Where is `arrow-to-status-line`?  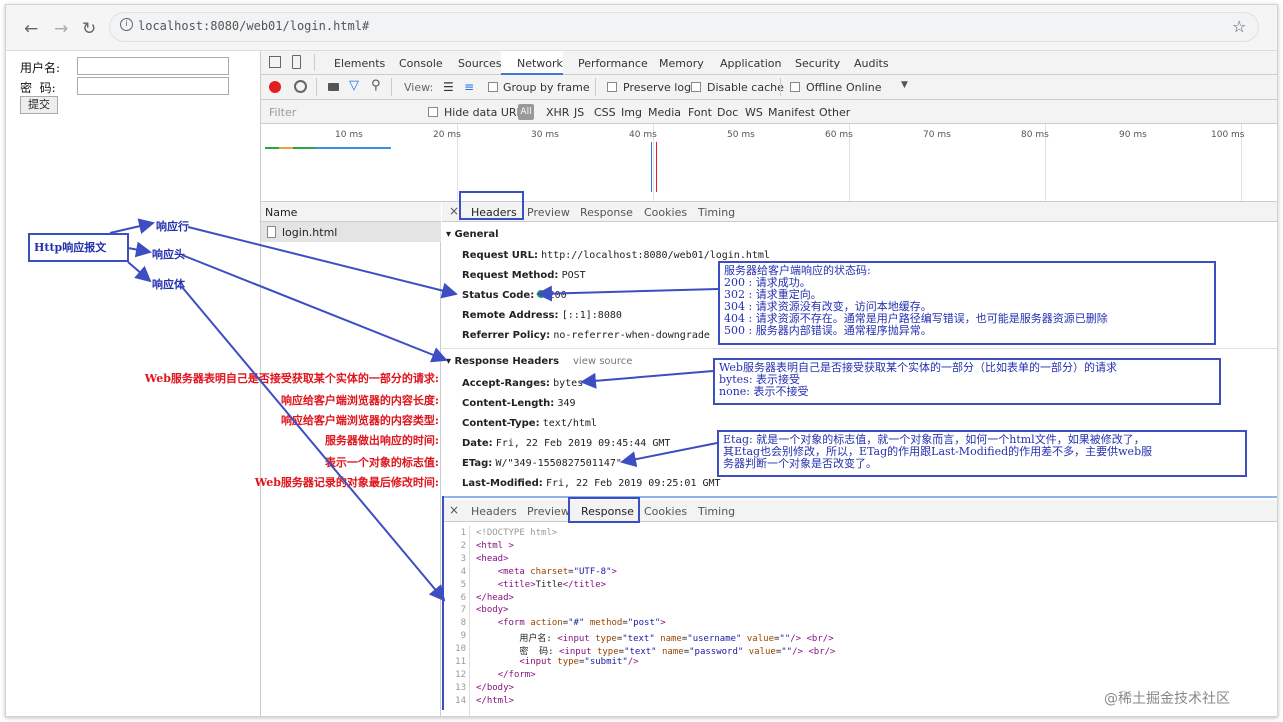 arrow-to-status-line is located at coordinates (132, 226).